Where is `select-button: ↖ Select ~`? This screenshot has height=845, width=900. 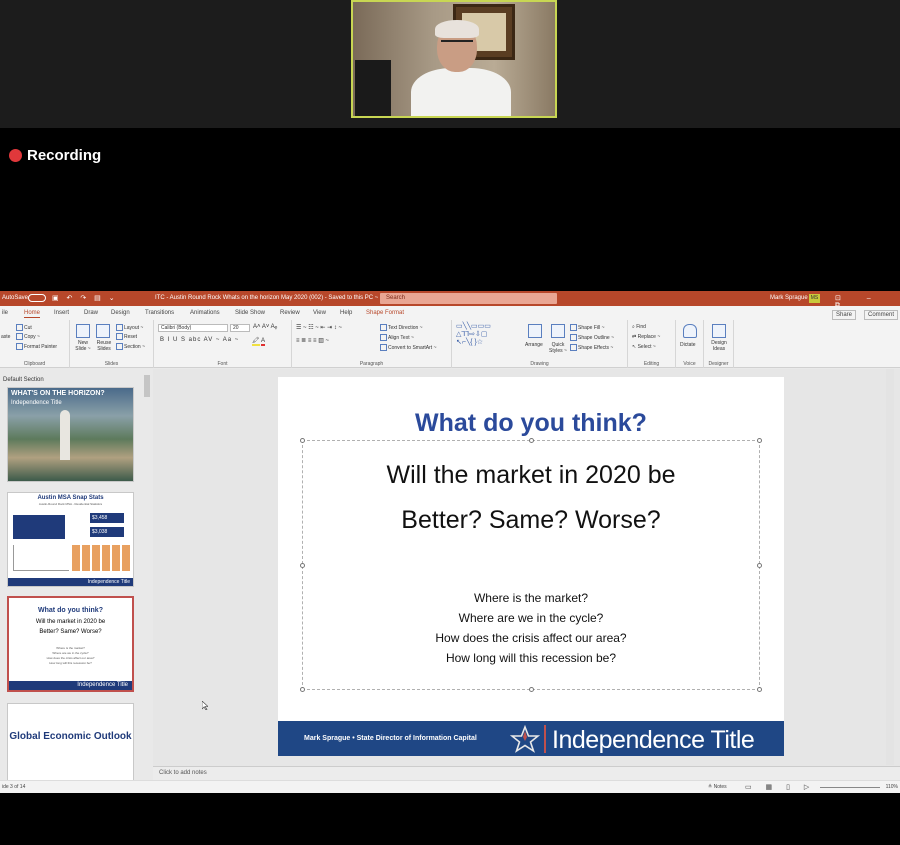
select-button: ↖ Select ~ is located at coordinates (644, 347).